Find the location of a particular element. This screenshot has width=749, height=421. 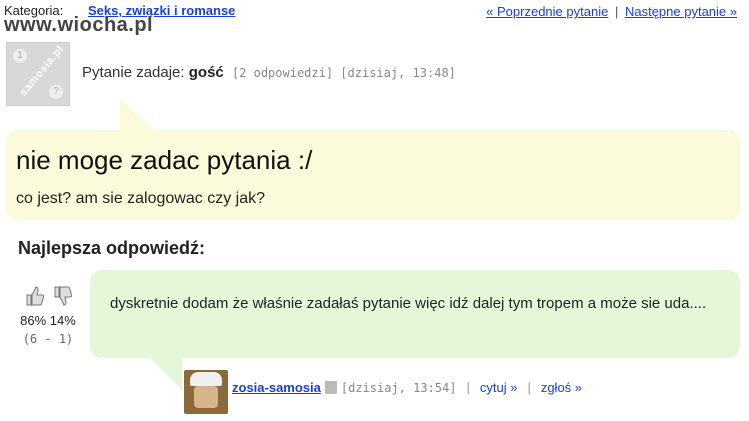

thumbs-down-icon is located at coordinates (62, 296).